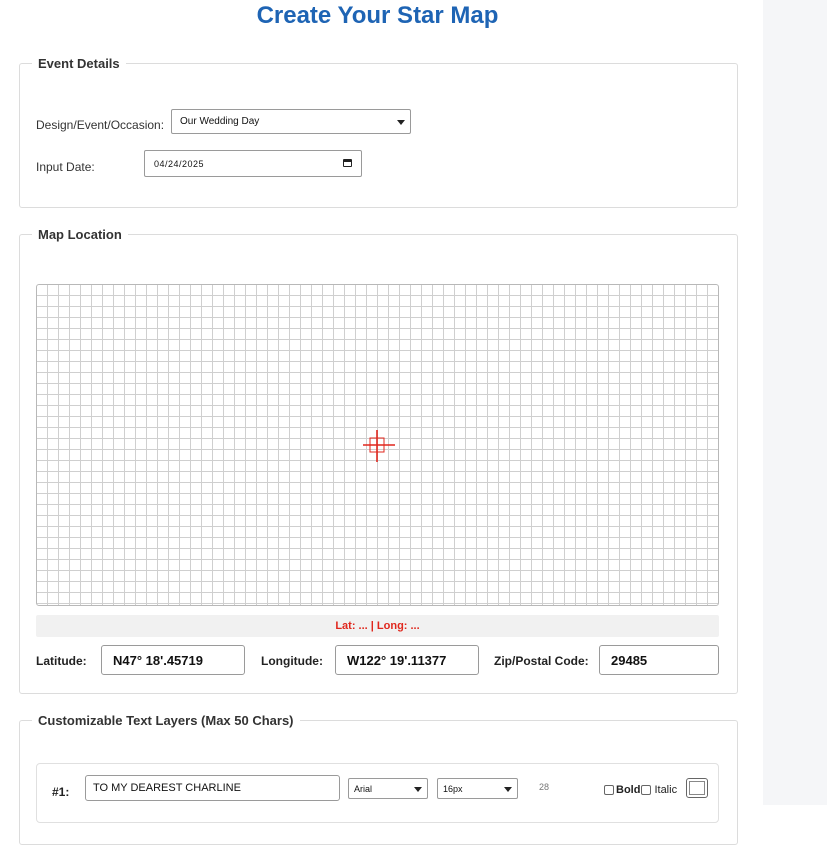 This screenshot has height=845, width=827. I want to click on latitude-value: N47° 18'.45719, so click(158, 660).